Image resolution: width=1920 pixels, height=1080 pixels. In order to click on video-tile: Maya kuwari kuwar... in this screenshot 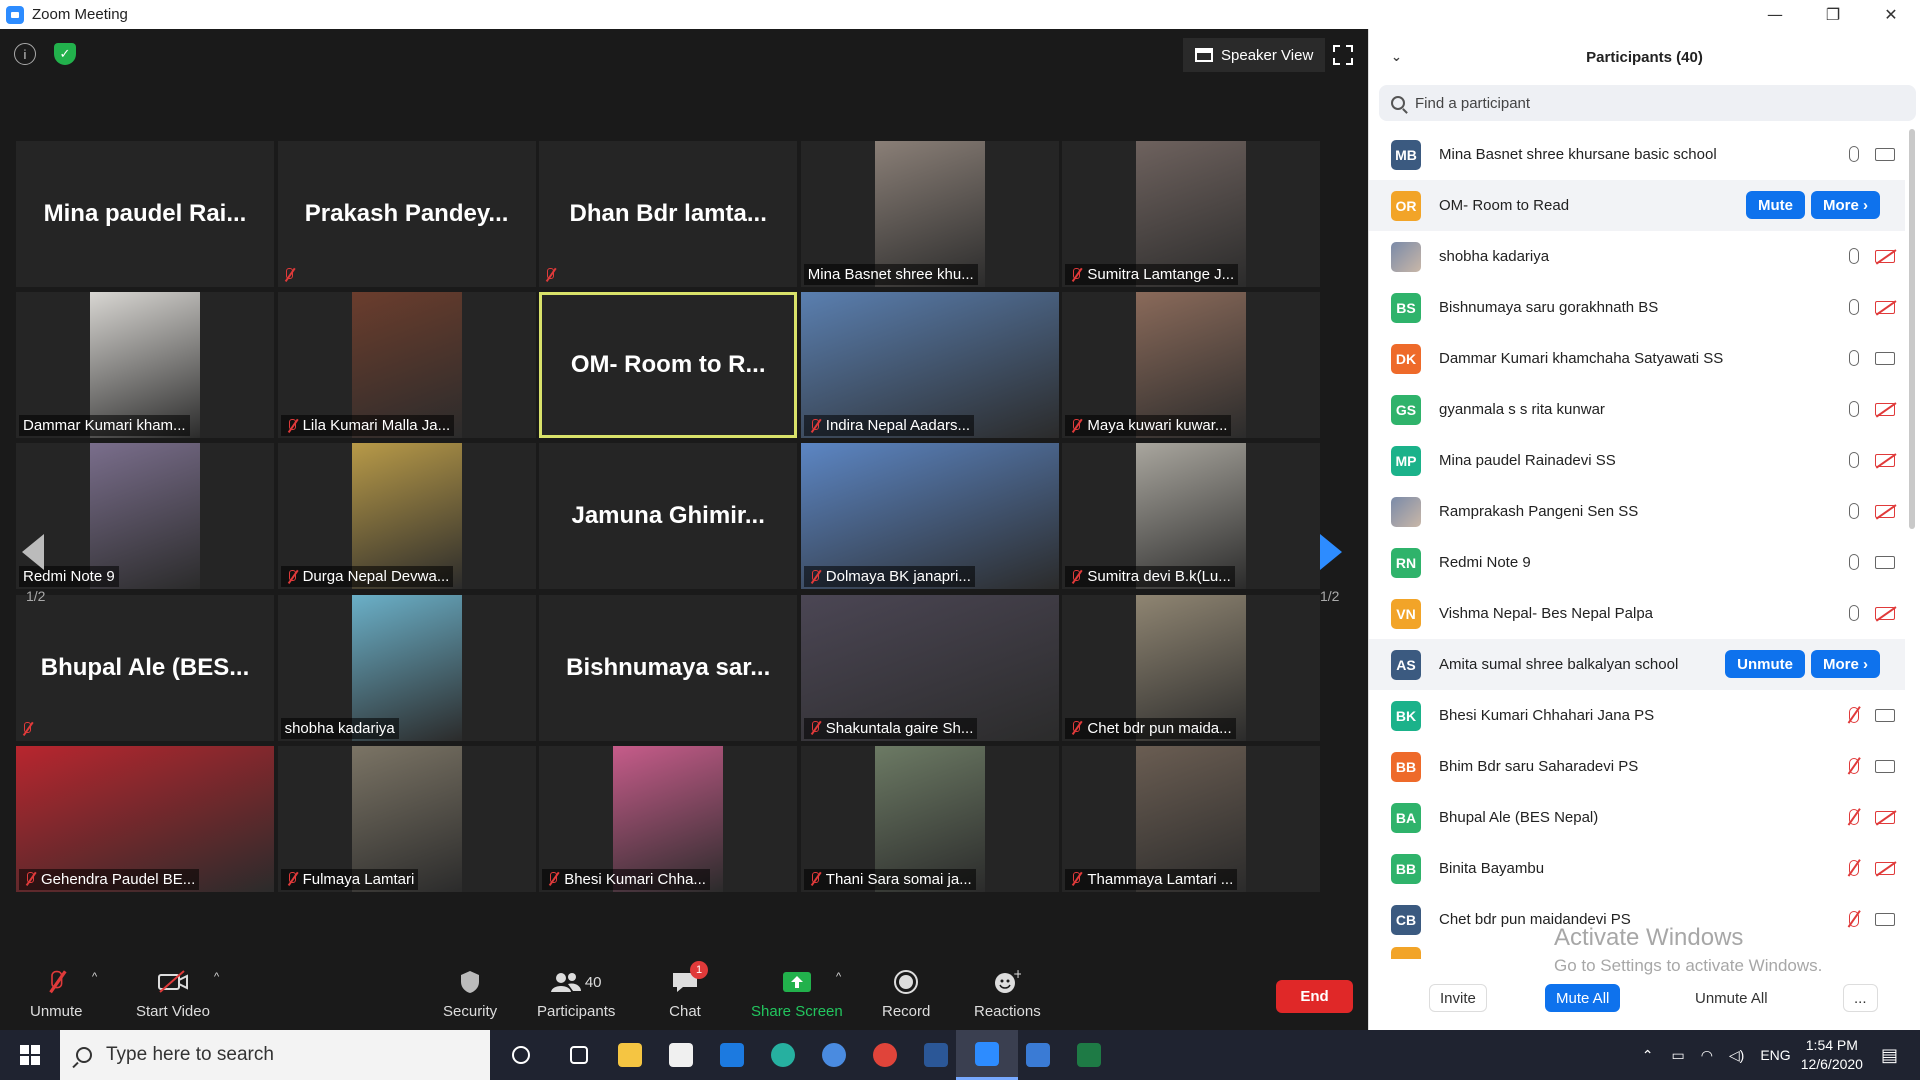, I will do `click(1191, 365)`.